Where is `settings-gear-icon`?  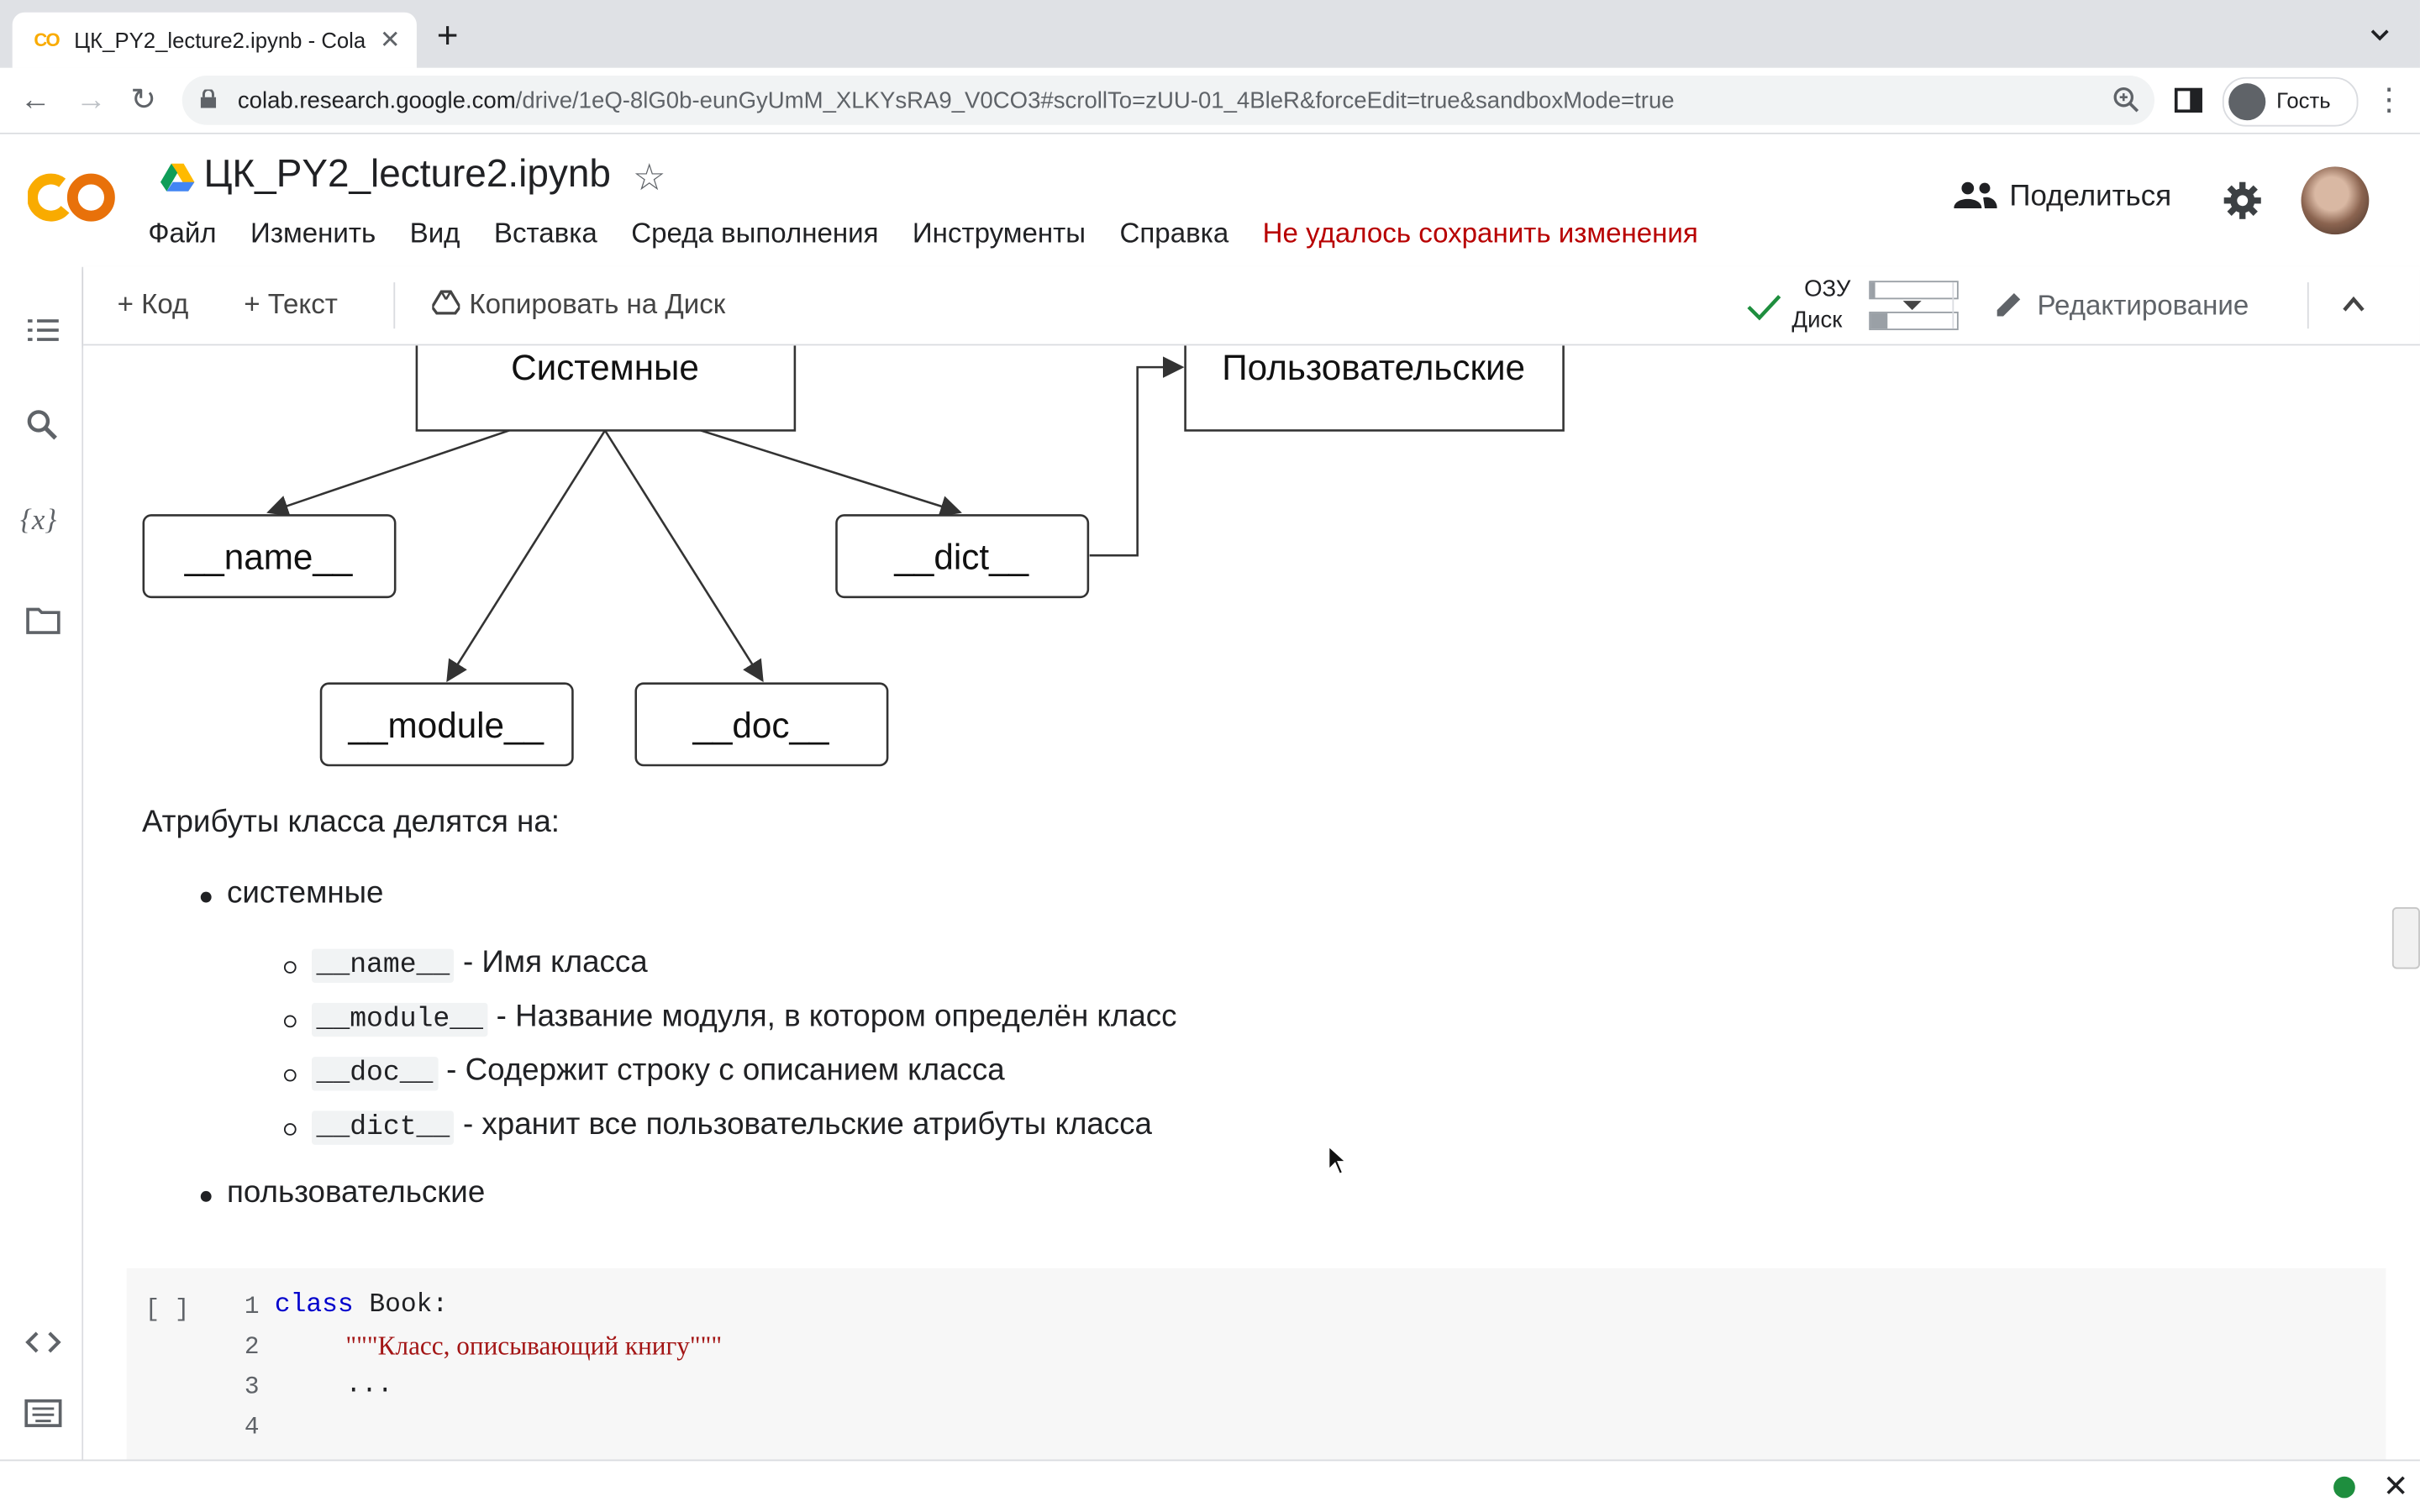 settings-gear-icon is located at coordinates (2243, 201).